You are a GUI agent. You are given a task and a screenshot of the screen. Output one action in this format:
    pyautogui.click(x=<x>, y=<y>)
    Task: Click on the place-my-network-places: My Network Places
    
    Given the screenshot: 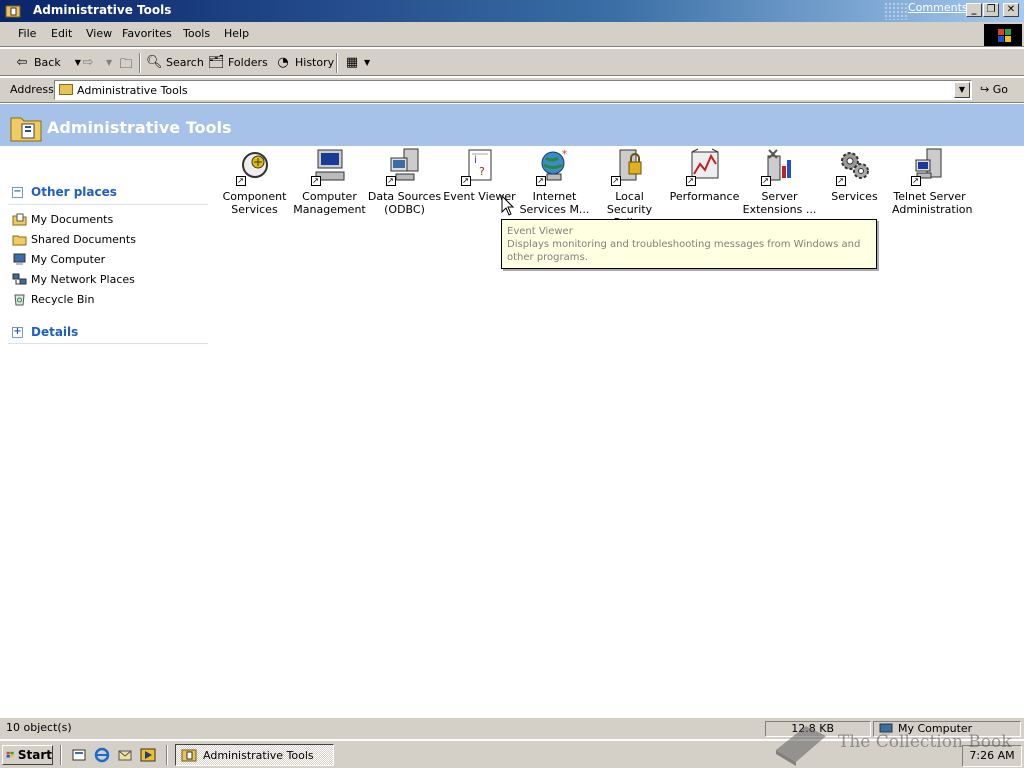 What is the action you would take?
    pyautogui.click(x=73, y=279)
    